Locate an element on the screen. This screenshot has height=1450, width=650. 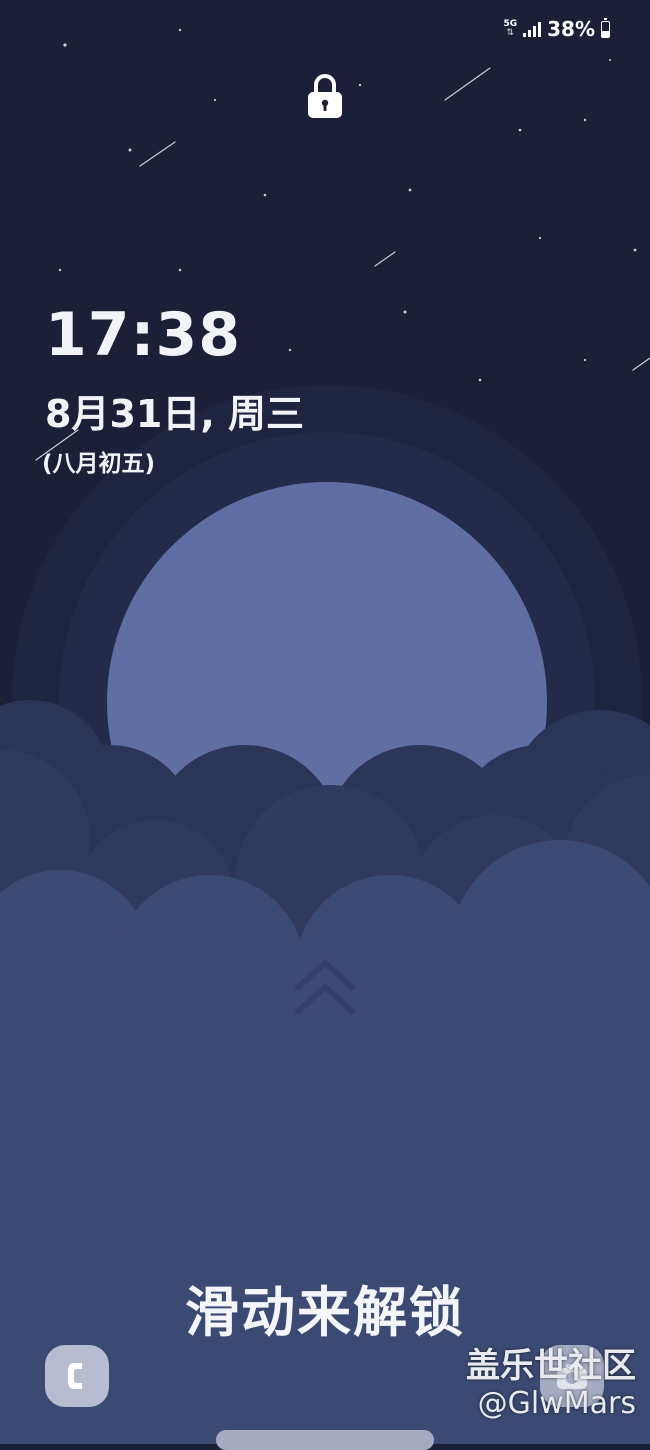
watermark-community: 盖乐世社区 is located at coordinates (551, 1366).